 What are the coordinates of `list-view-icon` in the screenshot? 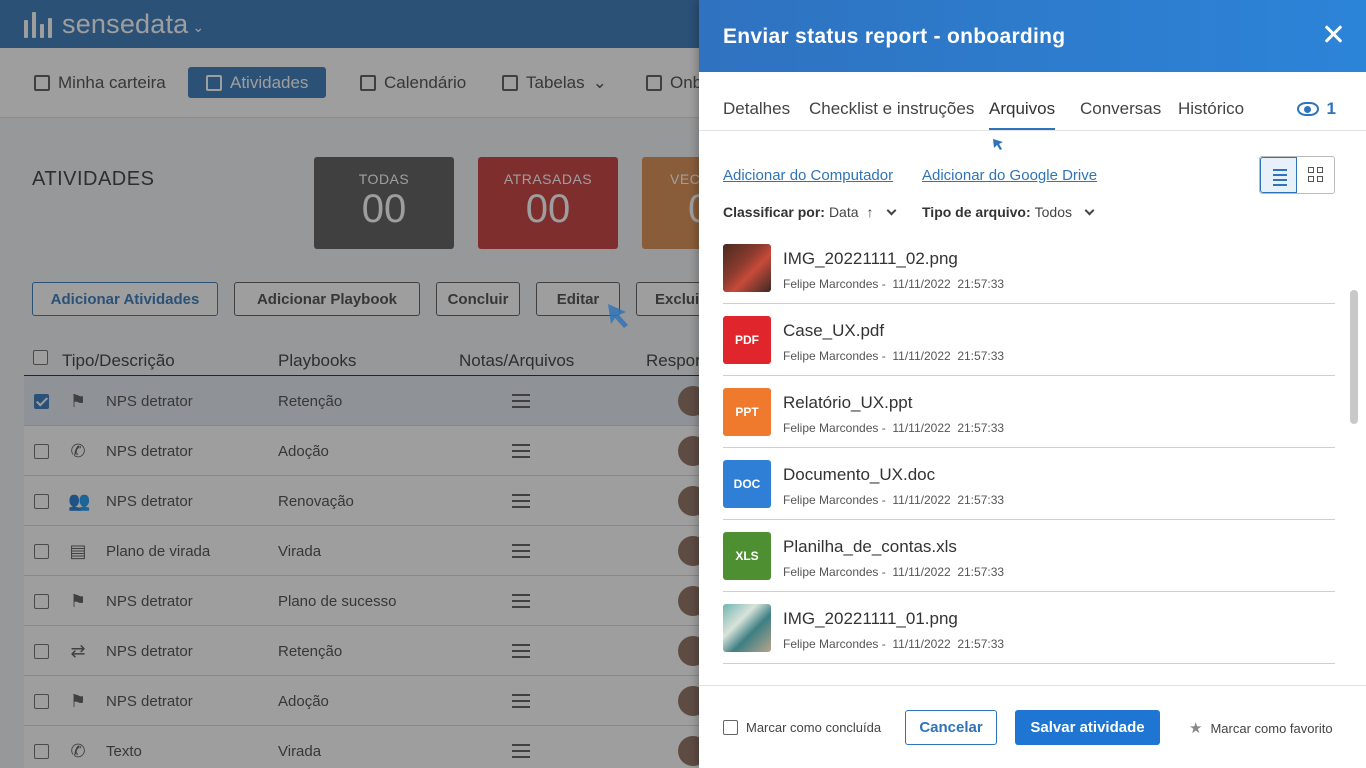 It's located at (1279, 175).